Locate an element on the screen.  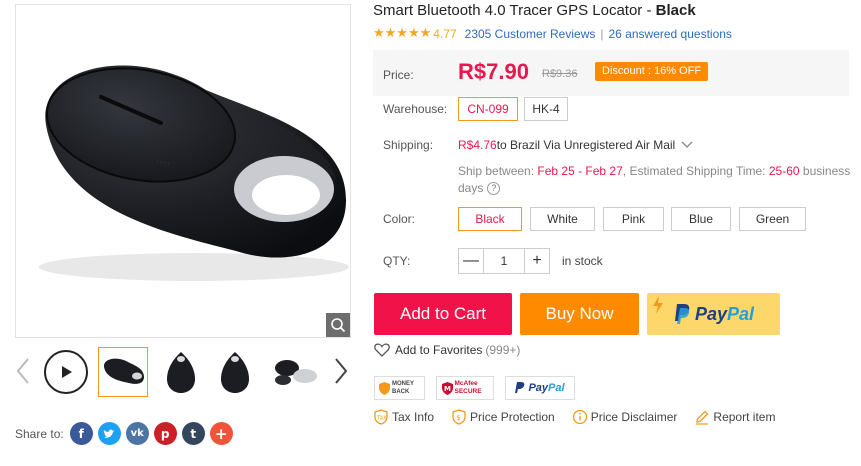
price-shield-icon: $ is located at coordinates (459, 417).